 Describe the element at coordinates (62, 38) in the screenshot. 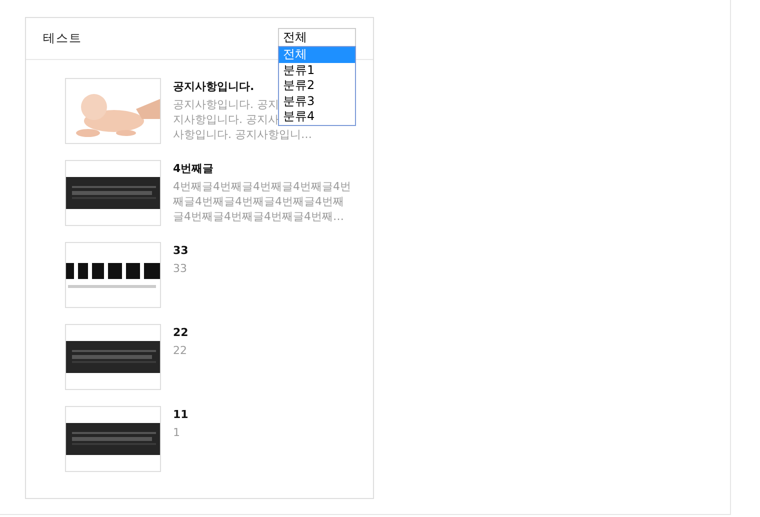

I see `board-title: 테스트` at that location.